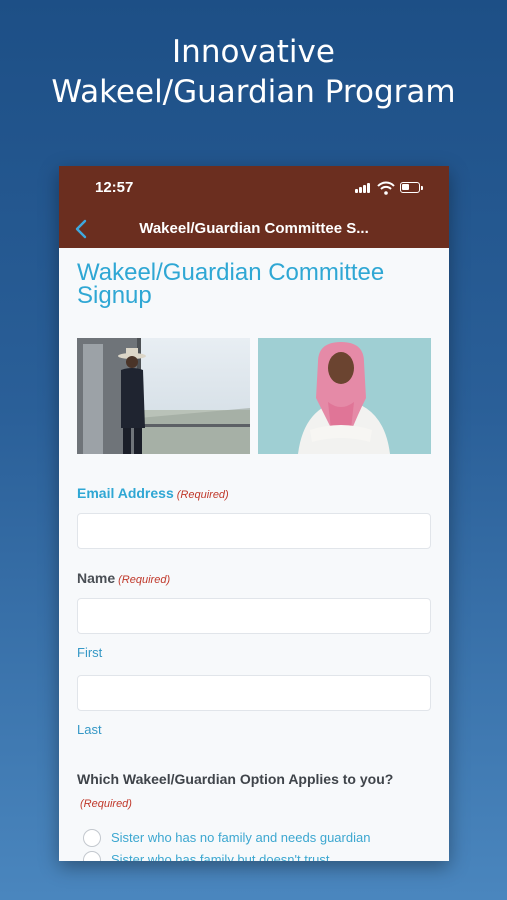 The height and width of the screenshot is (900, 507). Describe the element at coordinates (82, 229) in the screenshot. I see `chevron-left-icon` at that location.